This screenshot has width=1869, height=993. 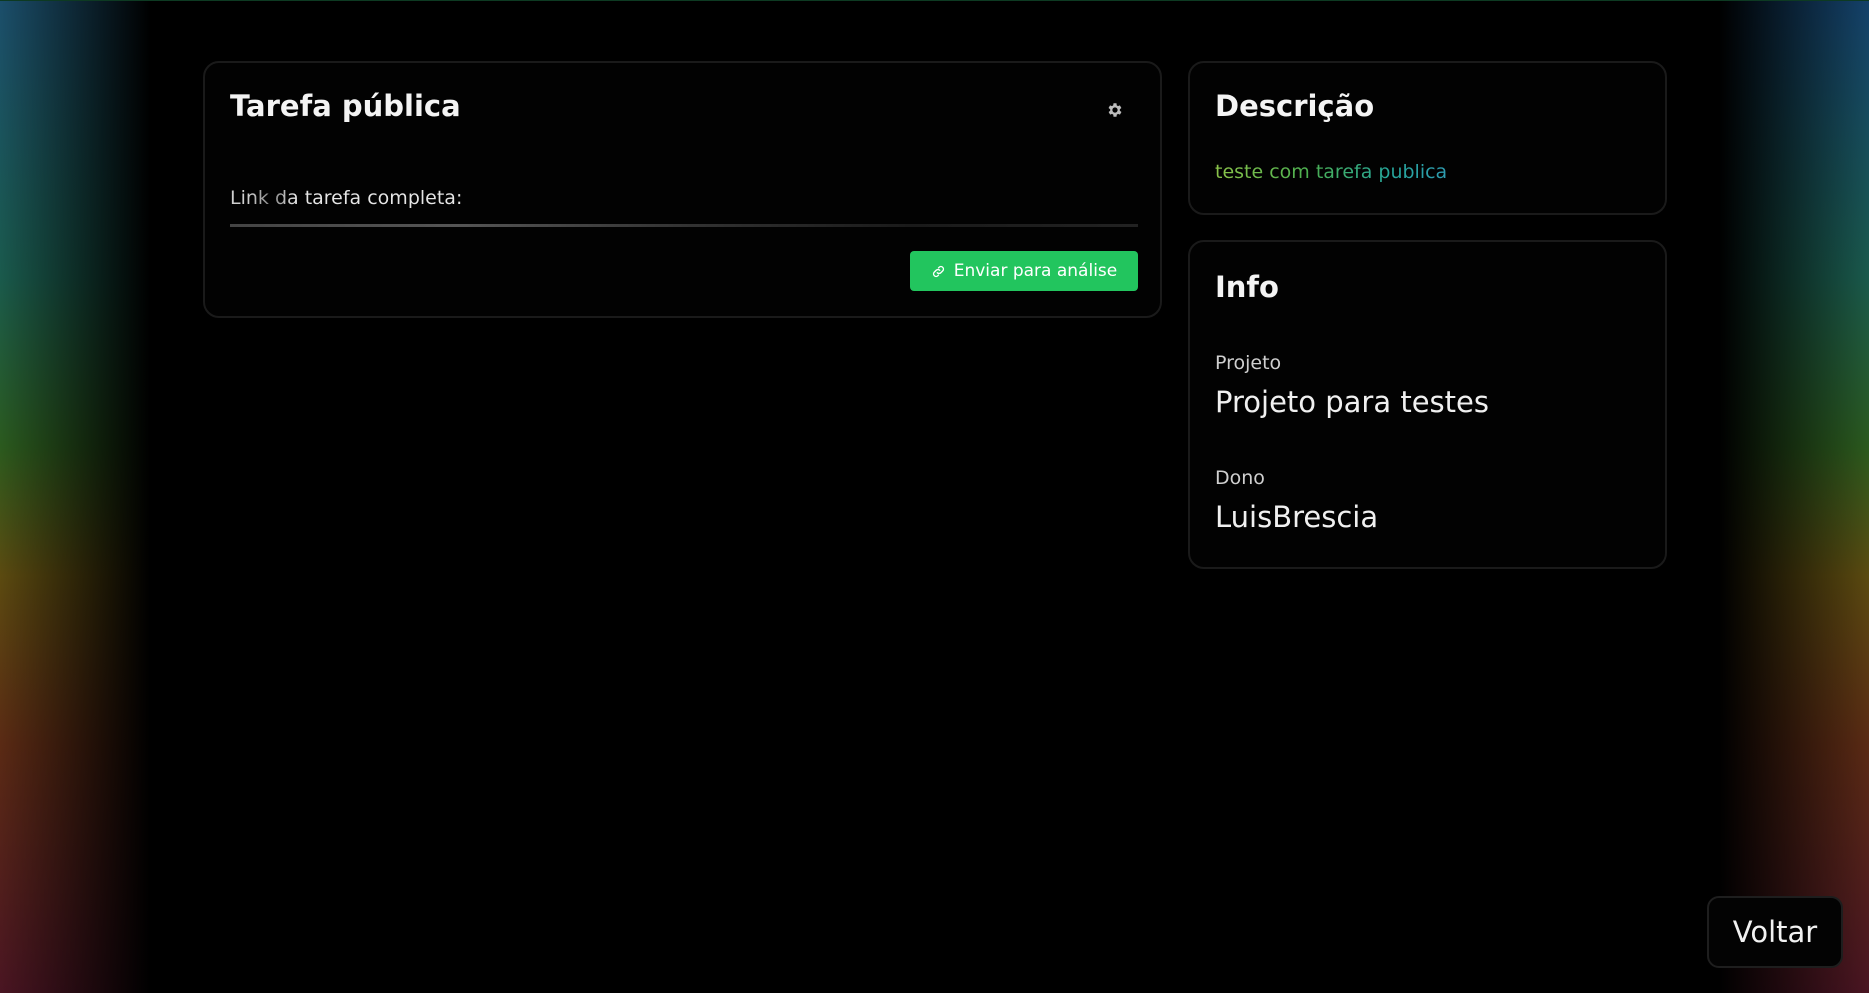 I want to click on task-link-input, so click(x=684, y=225).